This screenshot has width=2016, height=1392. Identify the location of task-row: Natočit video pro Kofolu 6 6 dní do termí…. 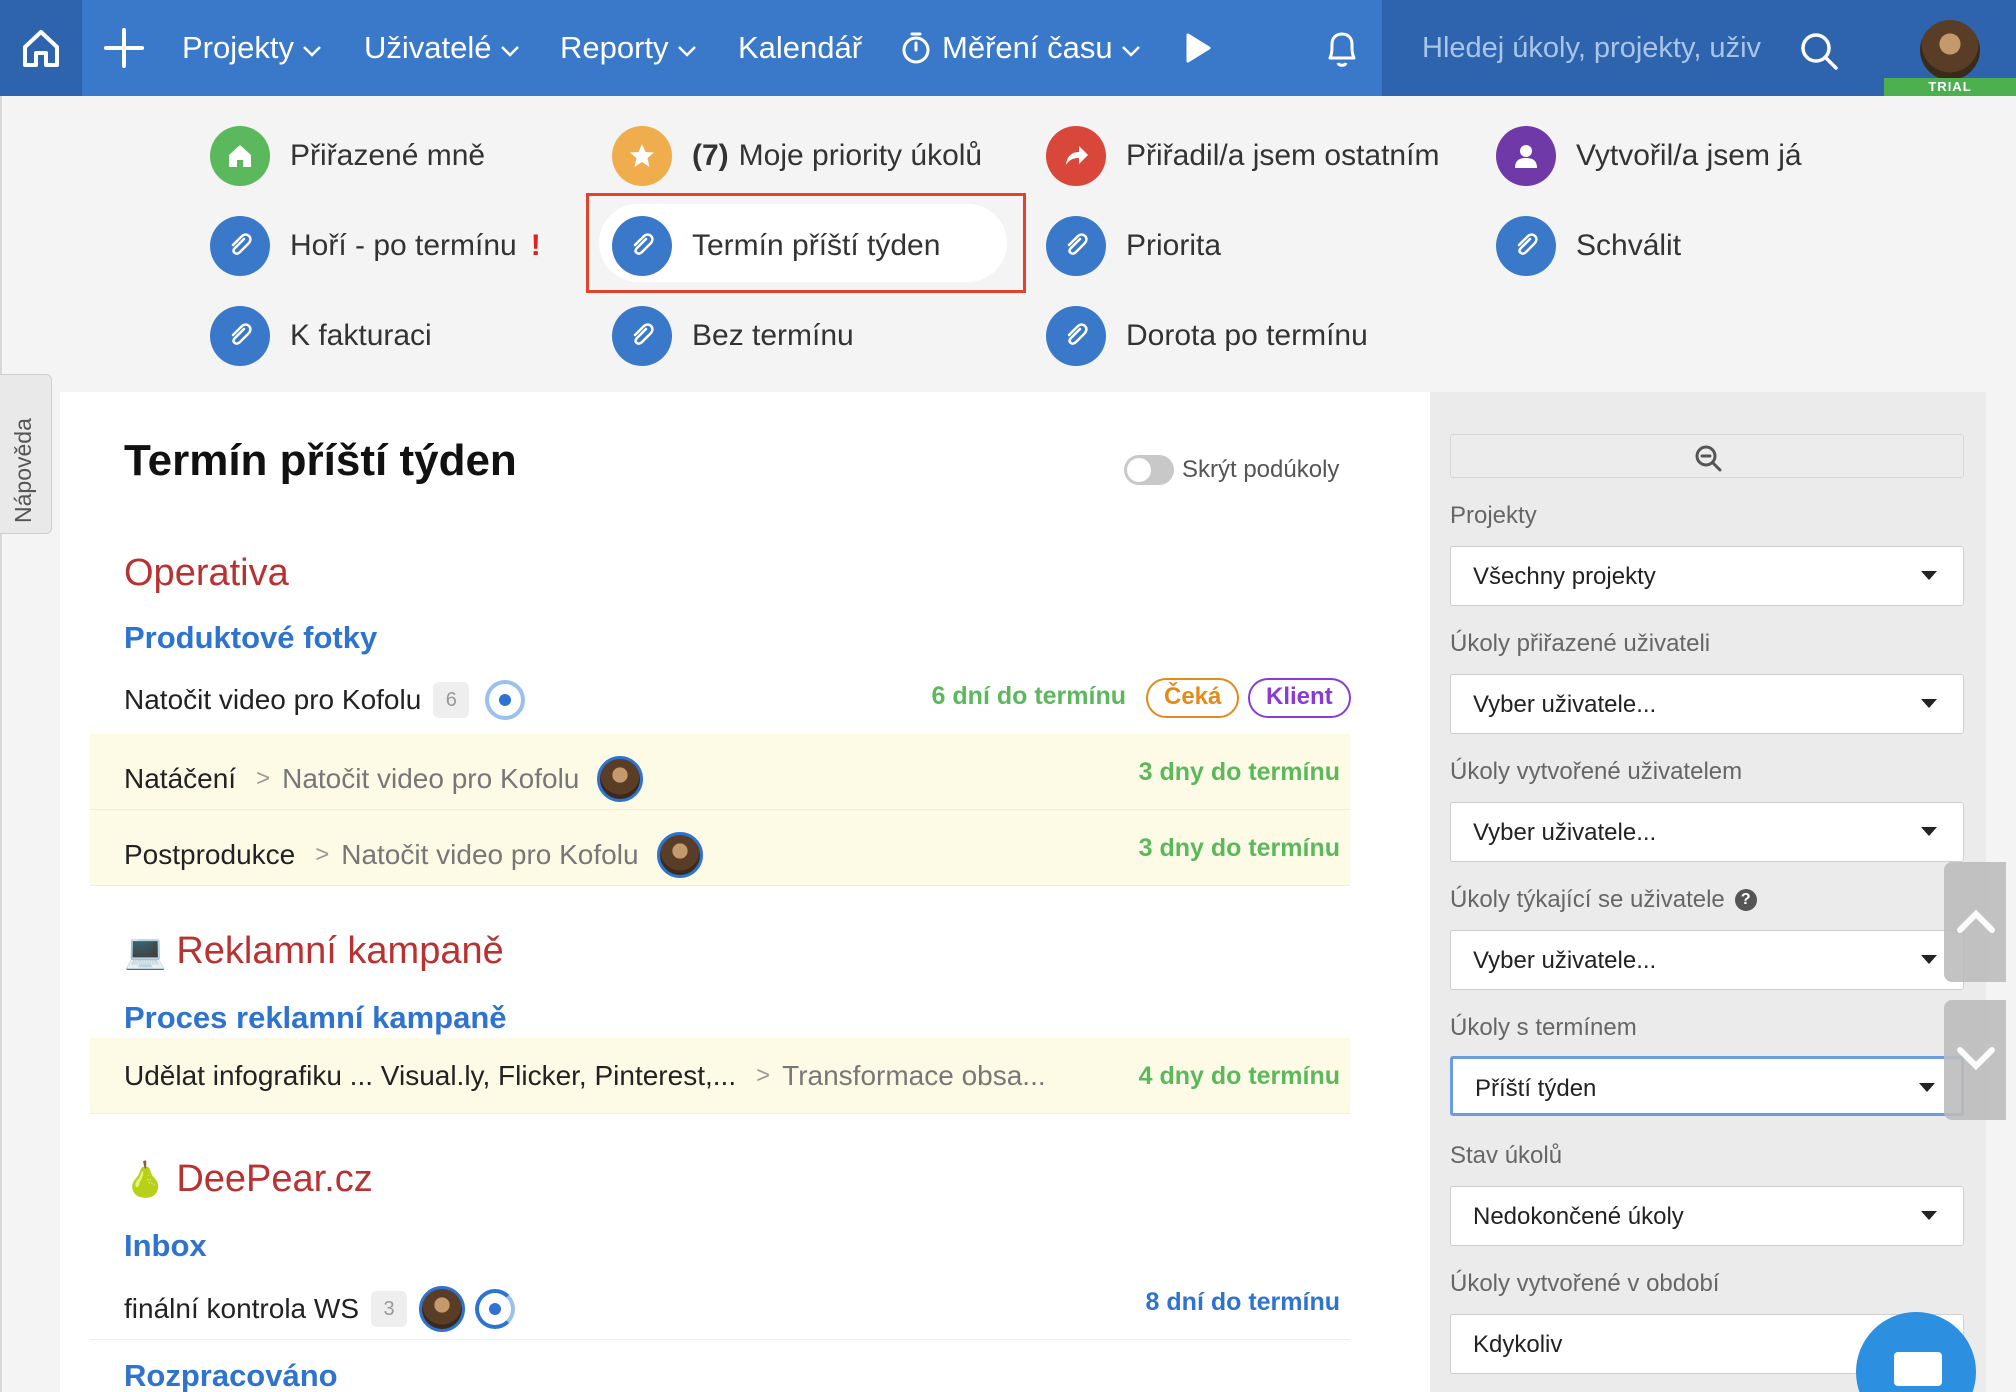
(720, 696).